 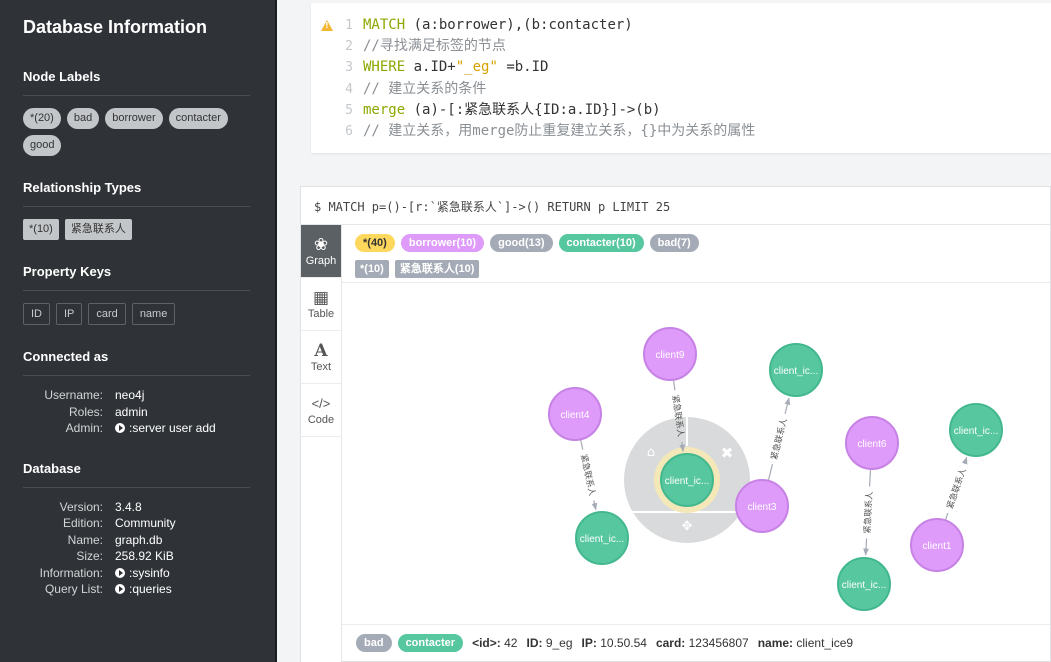 I want to click on info-key: Version:, so click(x=81, y=506).